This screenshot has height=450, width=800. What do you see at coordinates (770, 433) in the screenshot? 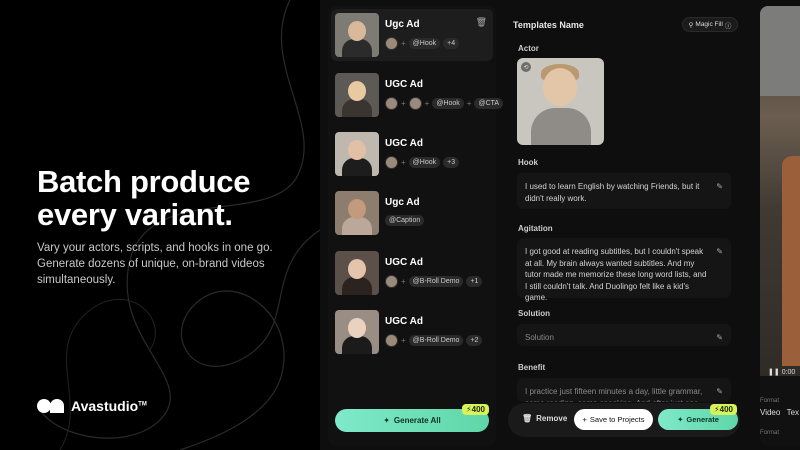
I see `format-label-2: Format` at bounding box center [770, 433].